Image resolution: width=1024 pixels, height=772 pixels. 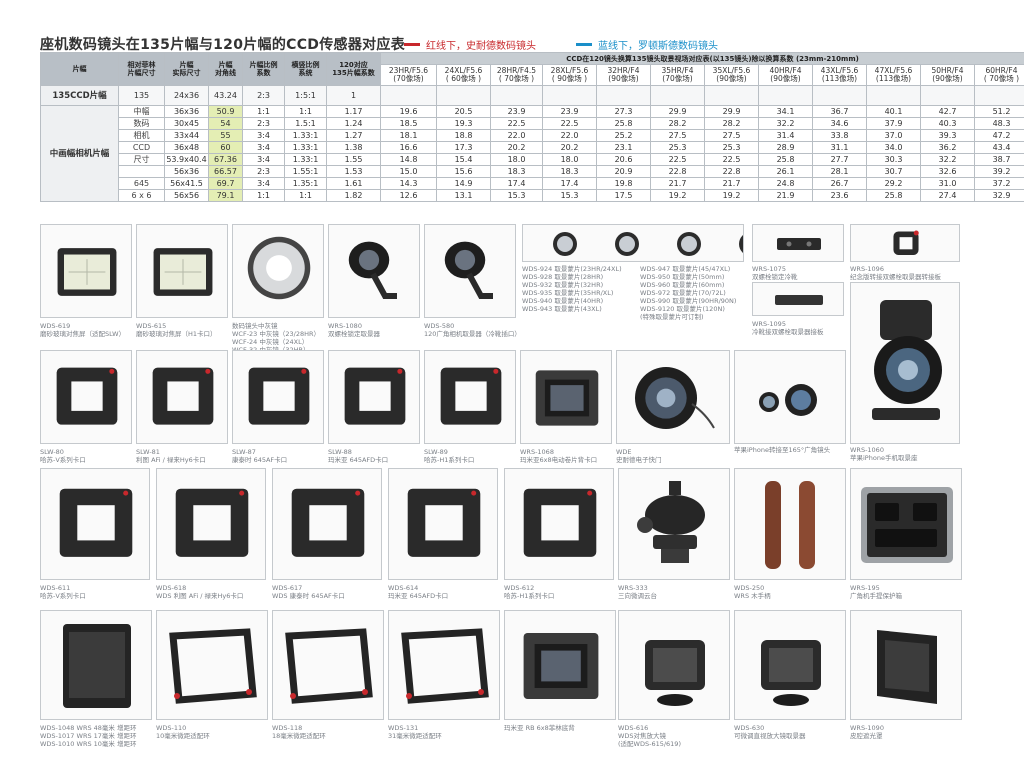 I want to click on col-aspect: 横竖比例 系统, so click(x=305, y=69).